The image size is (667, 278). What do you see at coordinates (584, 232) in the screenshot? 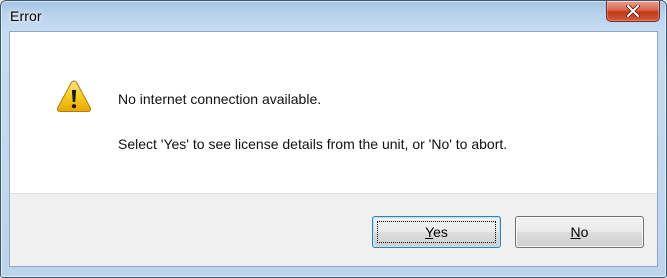
I see `no-label-rest: o` at bounding box center [584, 232].